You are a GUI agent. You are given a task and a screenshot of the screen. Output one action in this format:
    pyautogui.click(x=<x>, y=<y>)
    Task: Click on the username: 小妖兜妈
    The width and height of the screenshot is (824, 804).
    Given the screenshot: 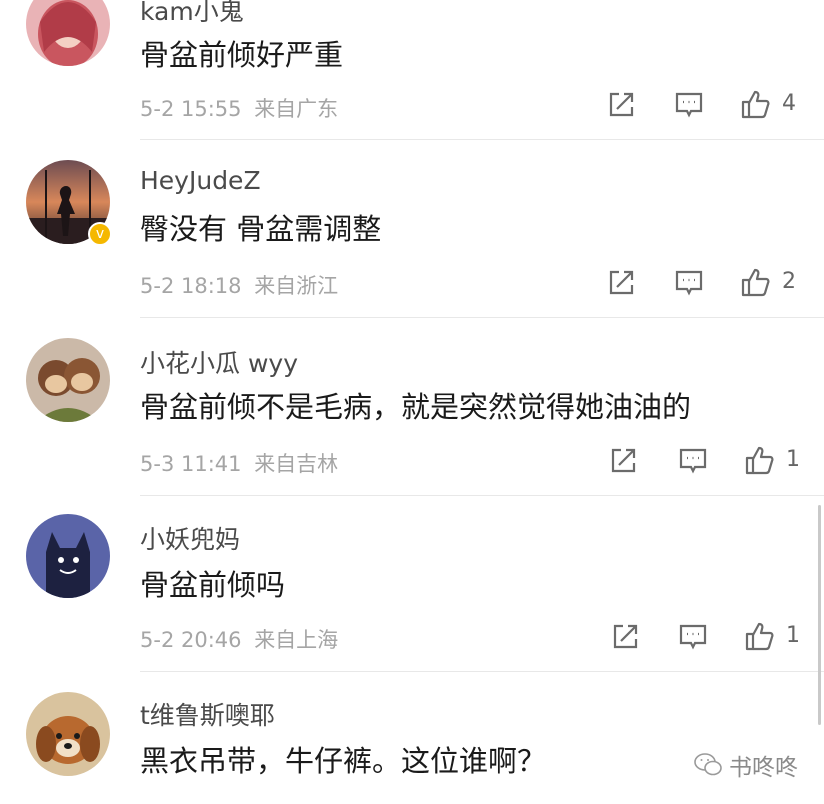 What is the action you would take?
    pyautogui.click(x=190, y=538)
    